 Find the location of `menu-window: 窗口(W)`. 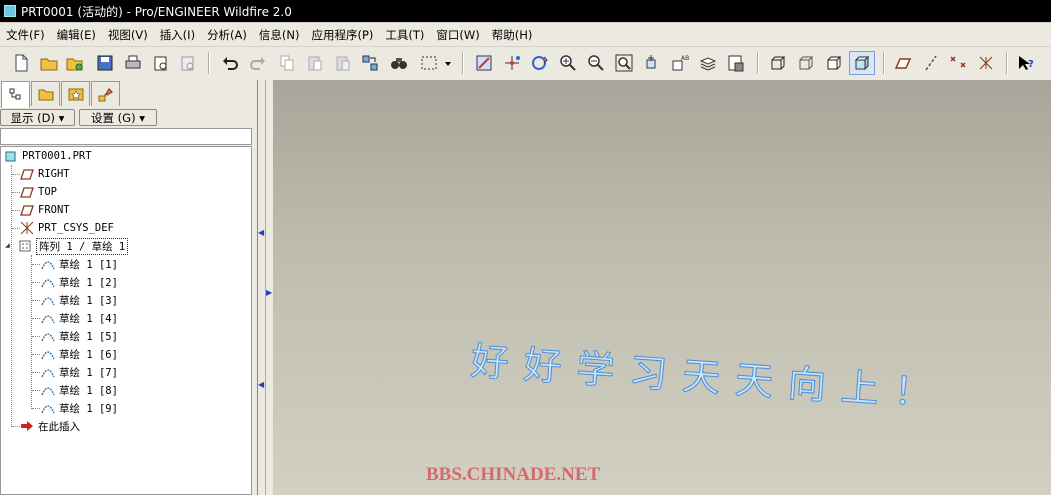

menu-window: 窗口(W) is located at coordinates (457, 35).